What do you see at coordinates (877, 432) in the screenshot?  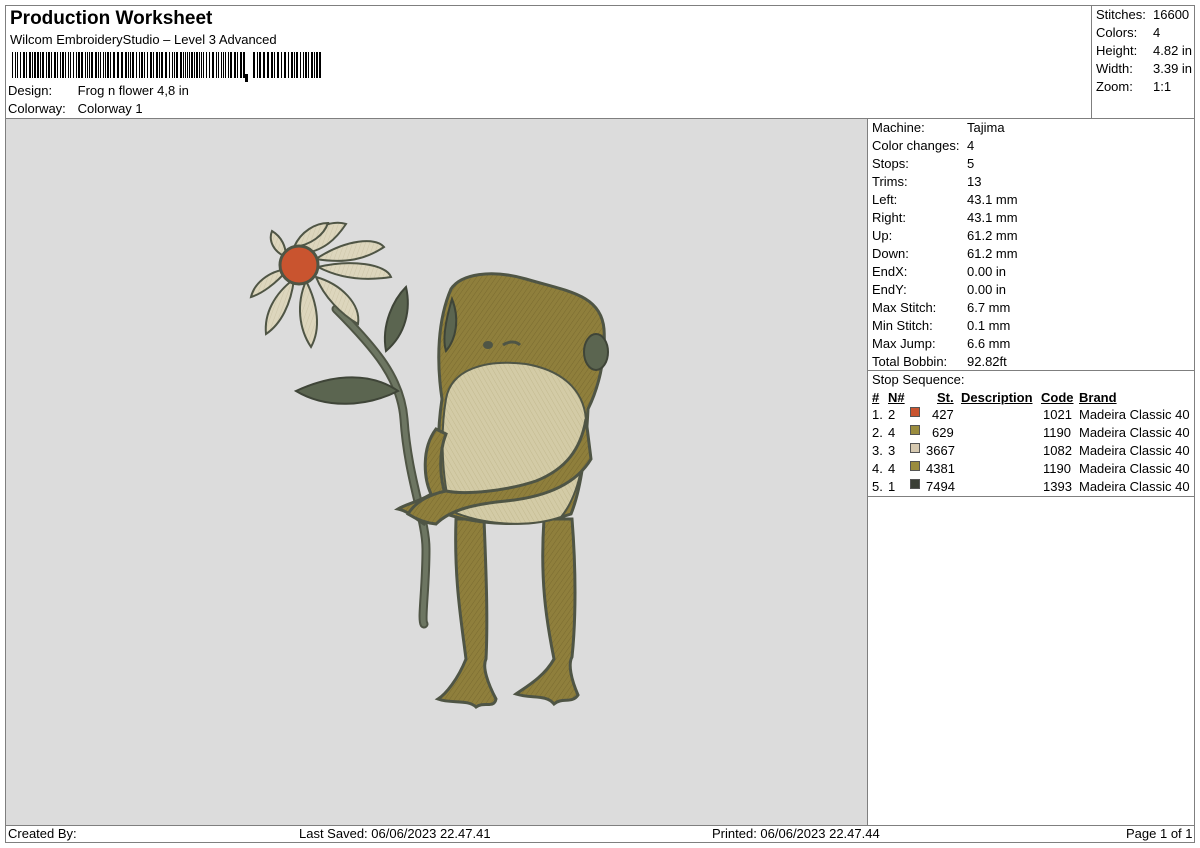 I see `row-num: 2.` at bounding box center [877, 432].